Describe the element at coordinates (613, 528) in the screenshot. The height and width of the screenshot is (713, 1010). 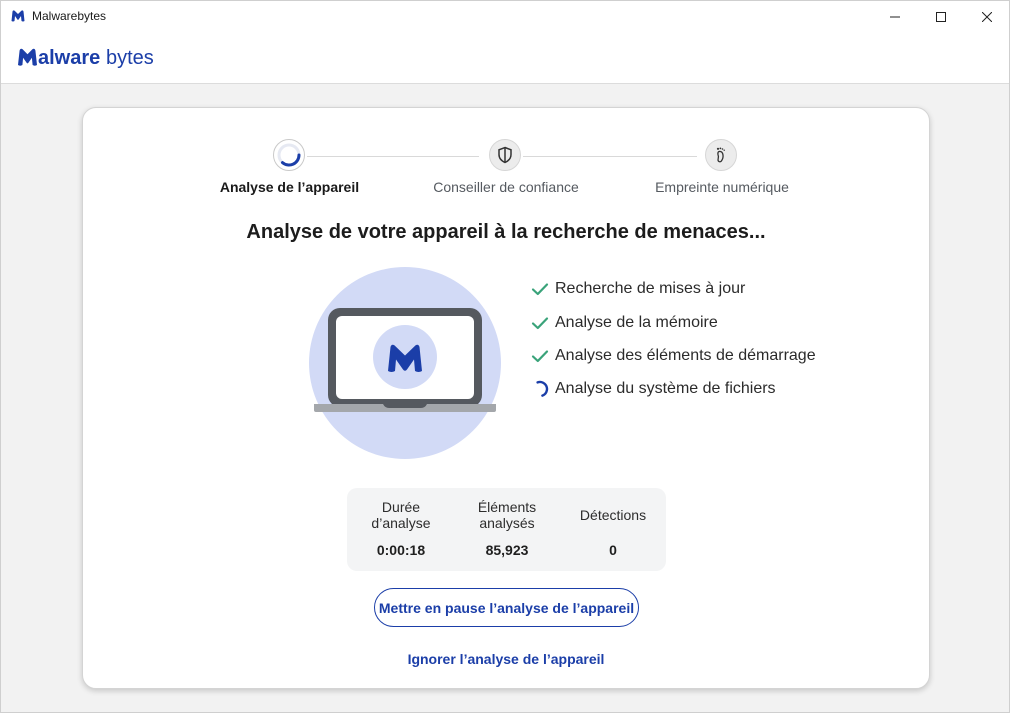
I see `stat-detections: Détections 0` at that location.